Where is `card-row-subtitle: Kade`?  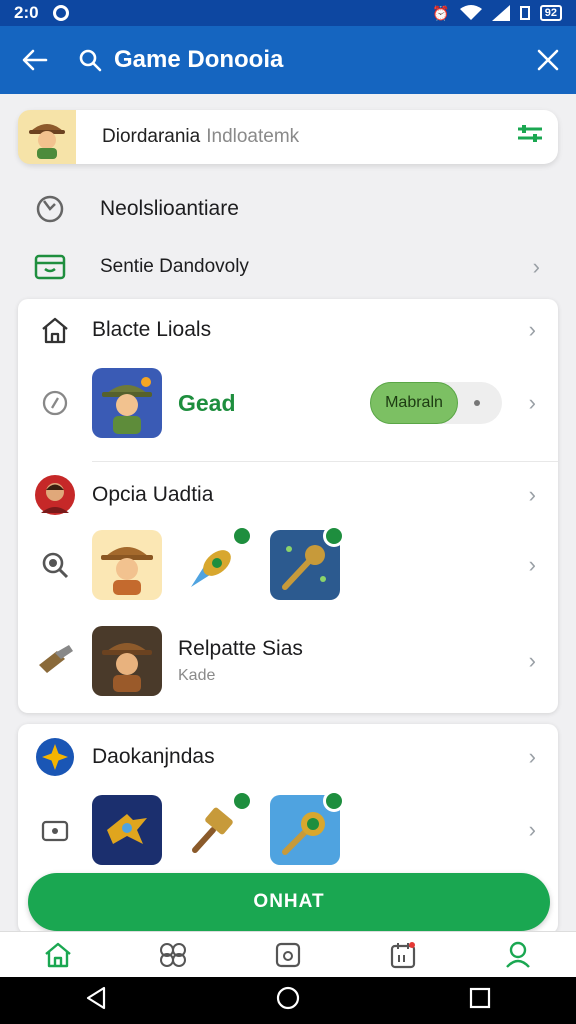
card-row-subtitle: Kade is located at coordinates (197, 675).